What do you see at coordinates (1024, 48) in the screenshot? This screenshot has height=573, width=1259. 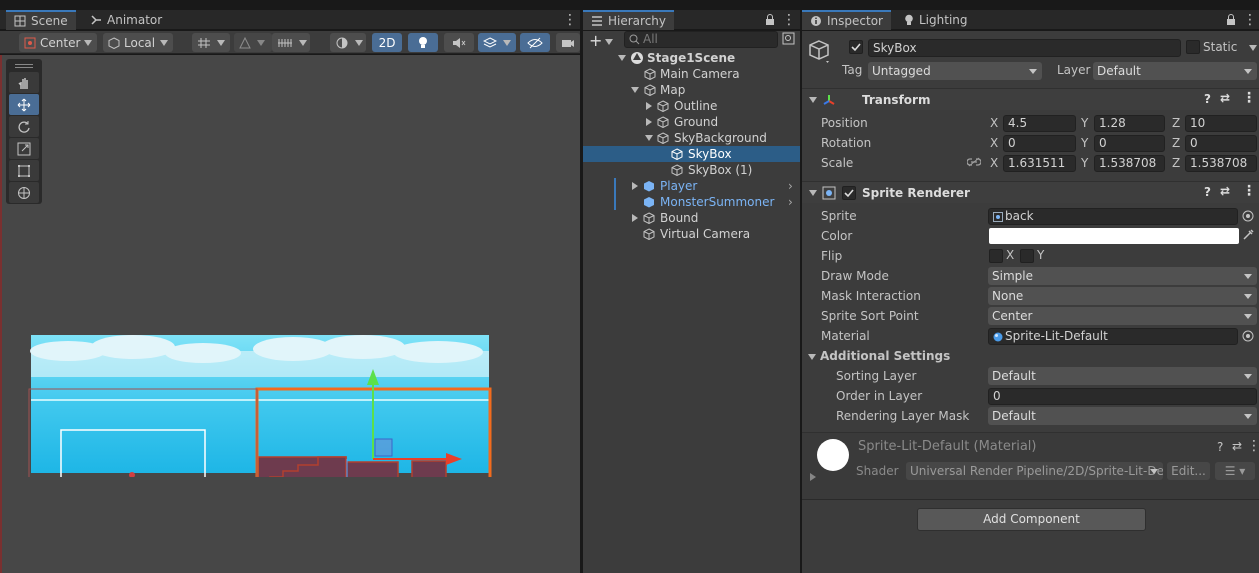 I see `object-name-field: SkyBox` at bounding box center [1024, 48].